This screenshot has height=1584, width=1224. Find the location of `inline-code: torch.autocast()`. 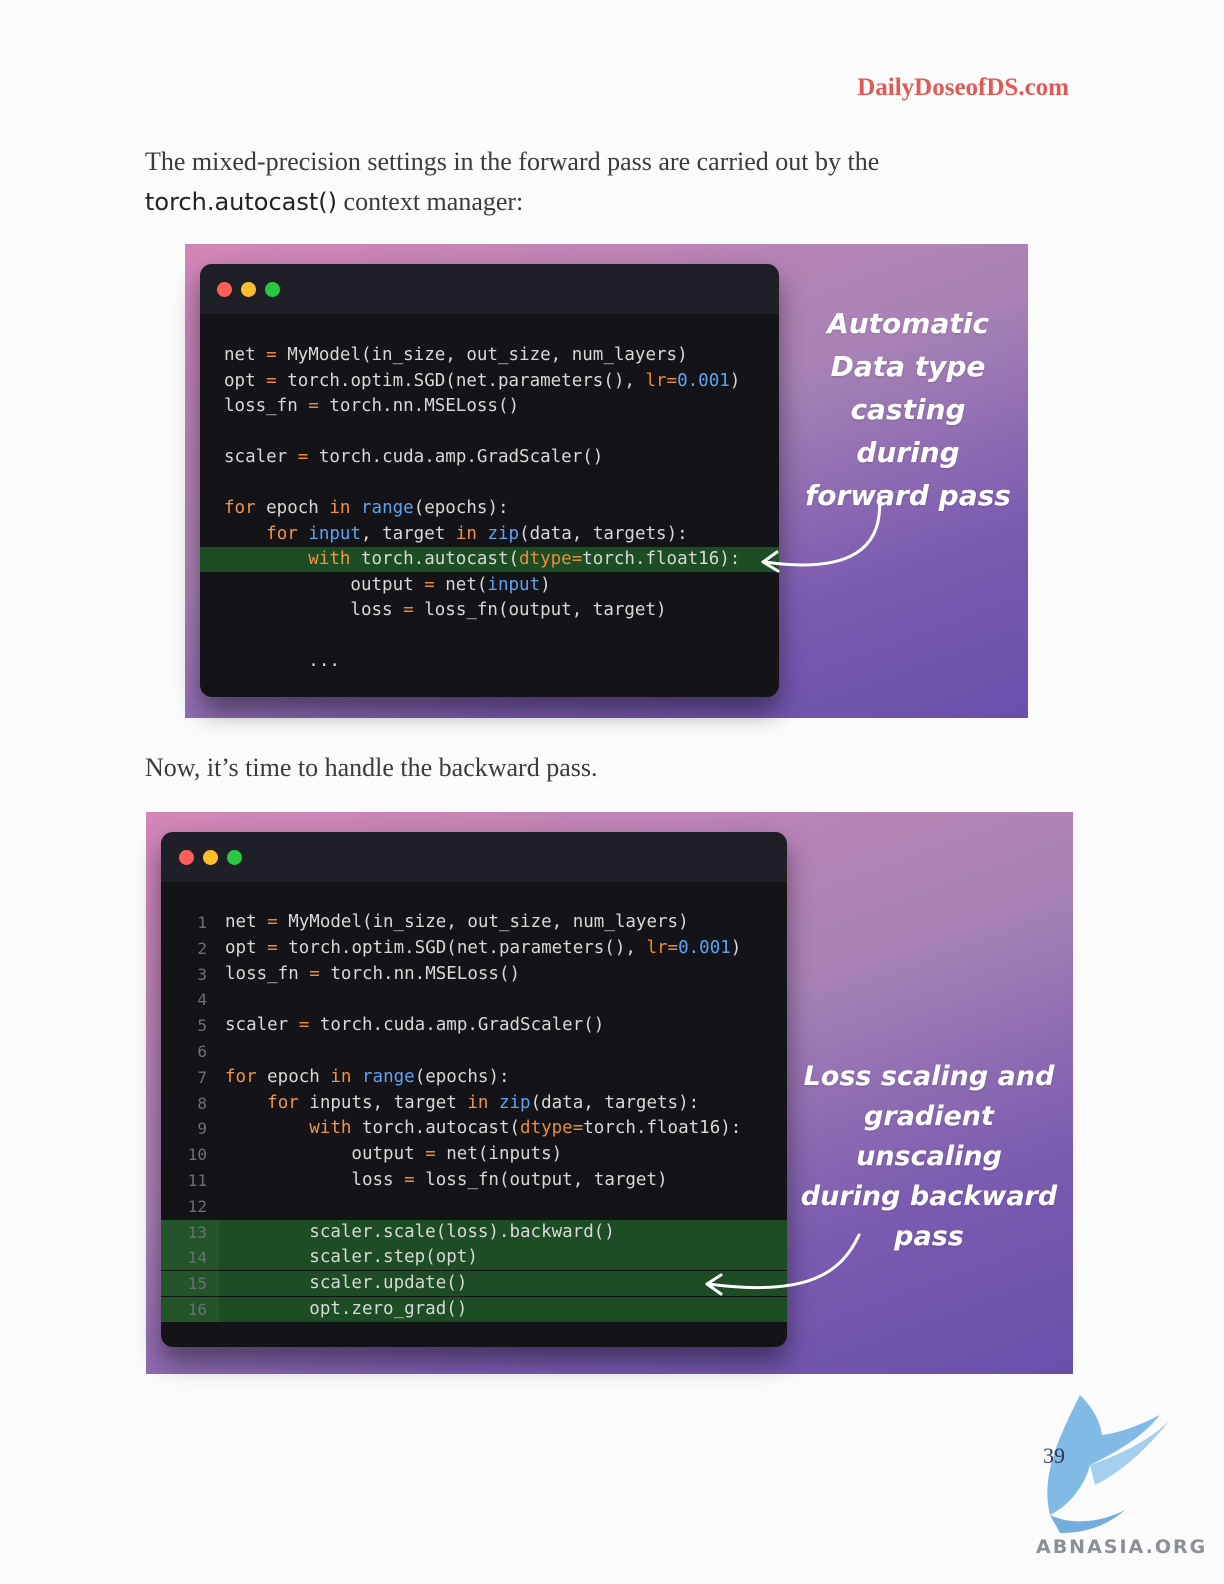

inline-code: torch.autocast() is located at coordinates (241, 202).